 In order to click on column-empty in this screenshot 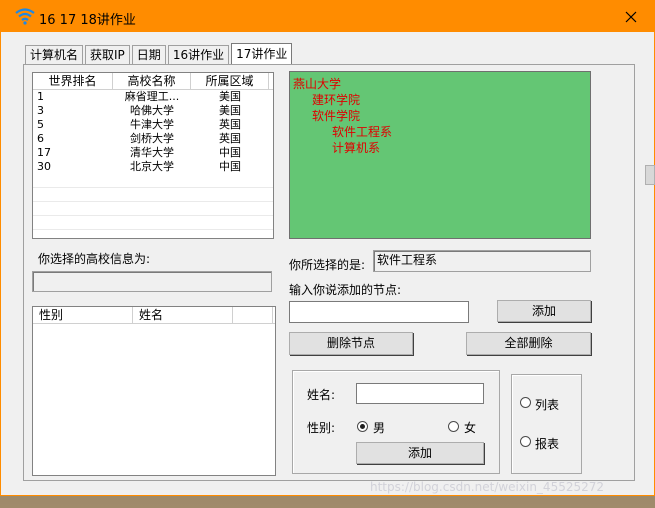, I will do `click(253, 315)`.